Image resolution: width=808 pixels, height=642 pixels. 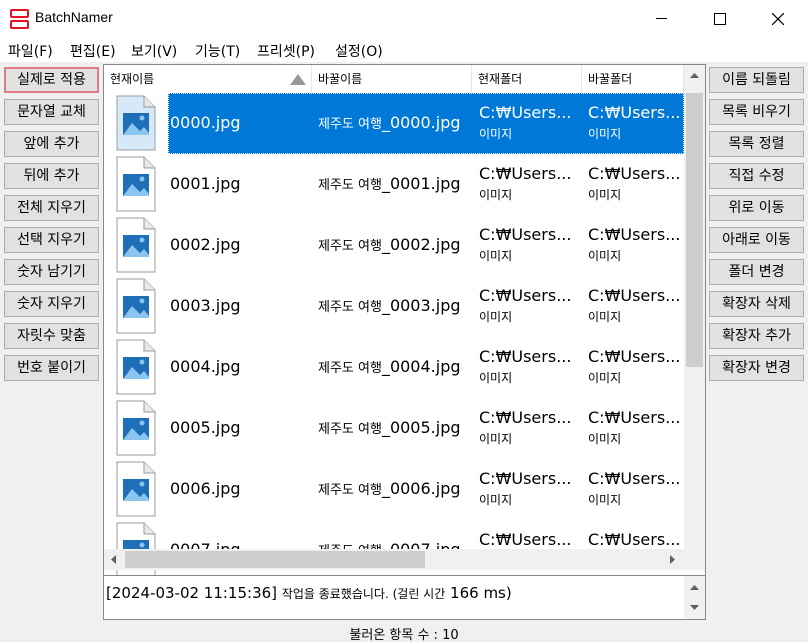 I want to click on current-name-cell: 0005.jpg, so click(x=205, y=427).